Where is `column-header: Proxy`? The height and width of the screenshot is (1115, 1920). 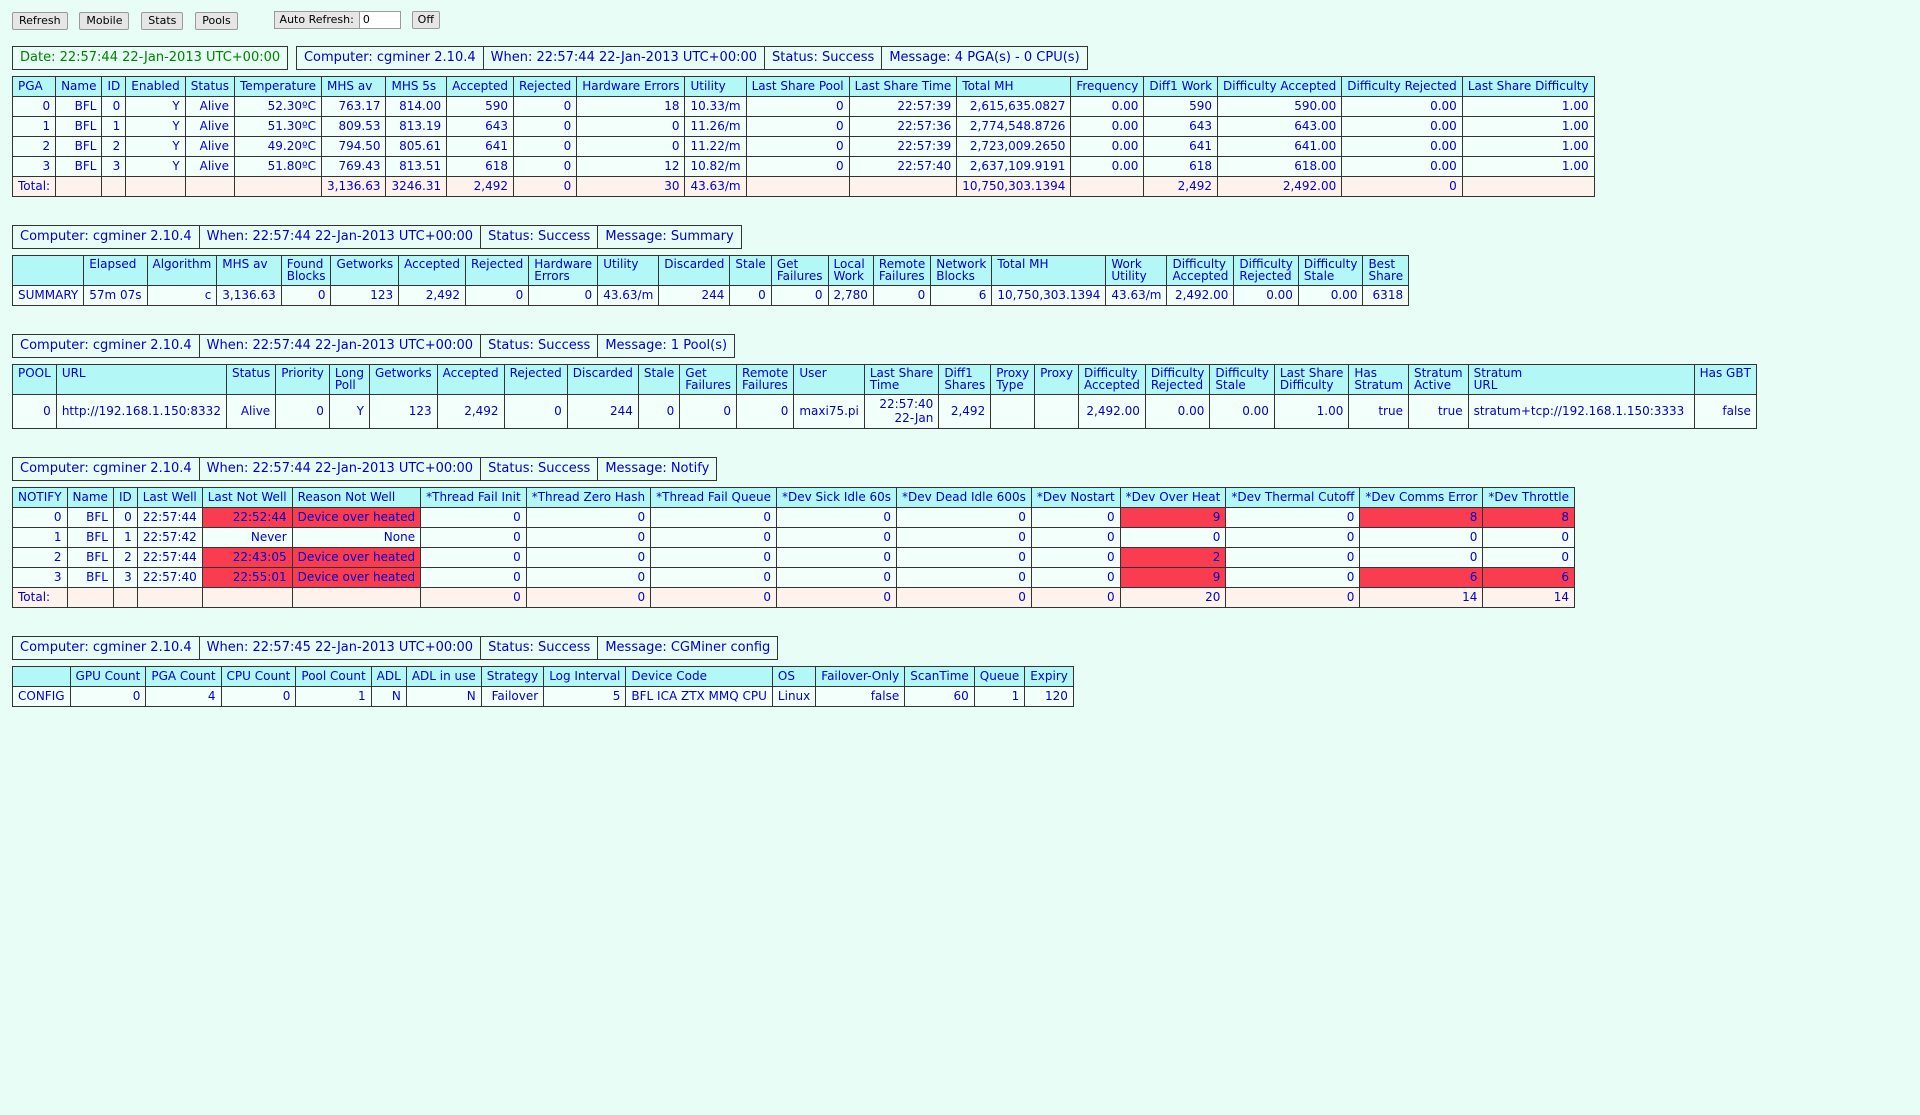
column-header: Proxy is located at coordinates (1057, 379).